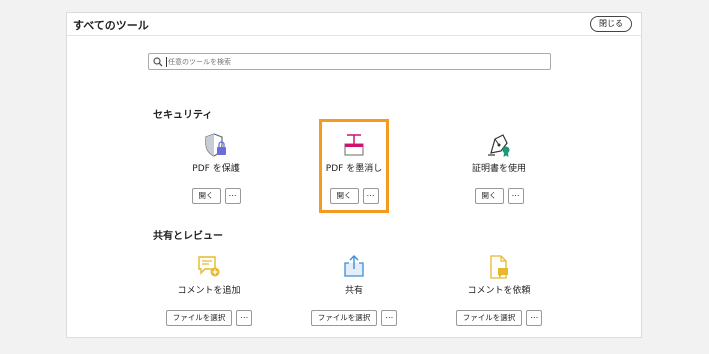 The height and width of the screenshot is (354, 709). Describe the element at coordinates (166, 62) in the screenshot. I see `text-caret` at that location.